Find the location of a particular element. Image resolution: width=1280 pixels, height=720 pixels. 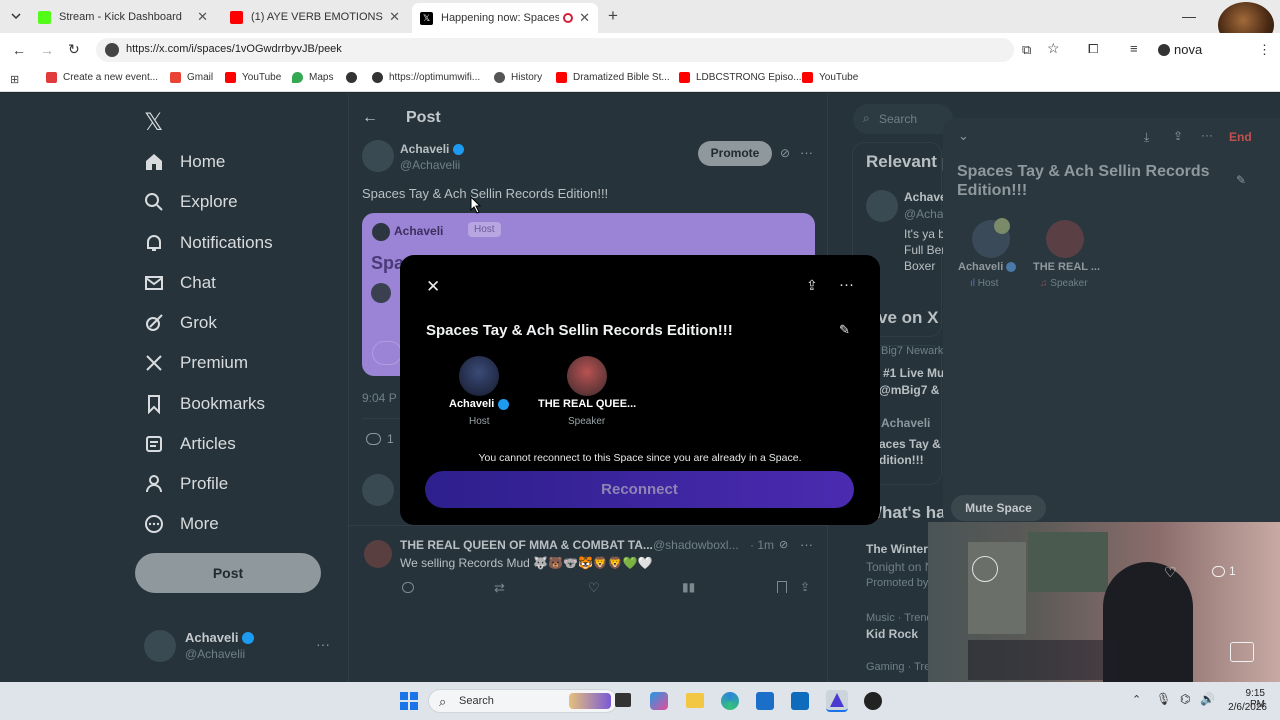

tab-youtube: (1) AYE VERB EMOTIONS STOP ✕ is located at coordinates (315, 17).